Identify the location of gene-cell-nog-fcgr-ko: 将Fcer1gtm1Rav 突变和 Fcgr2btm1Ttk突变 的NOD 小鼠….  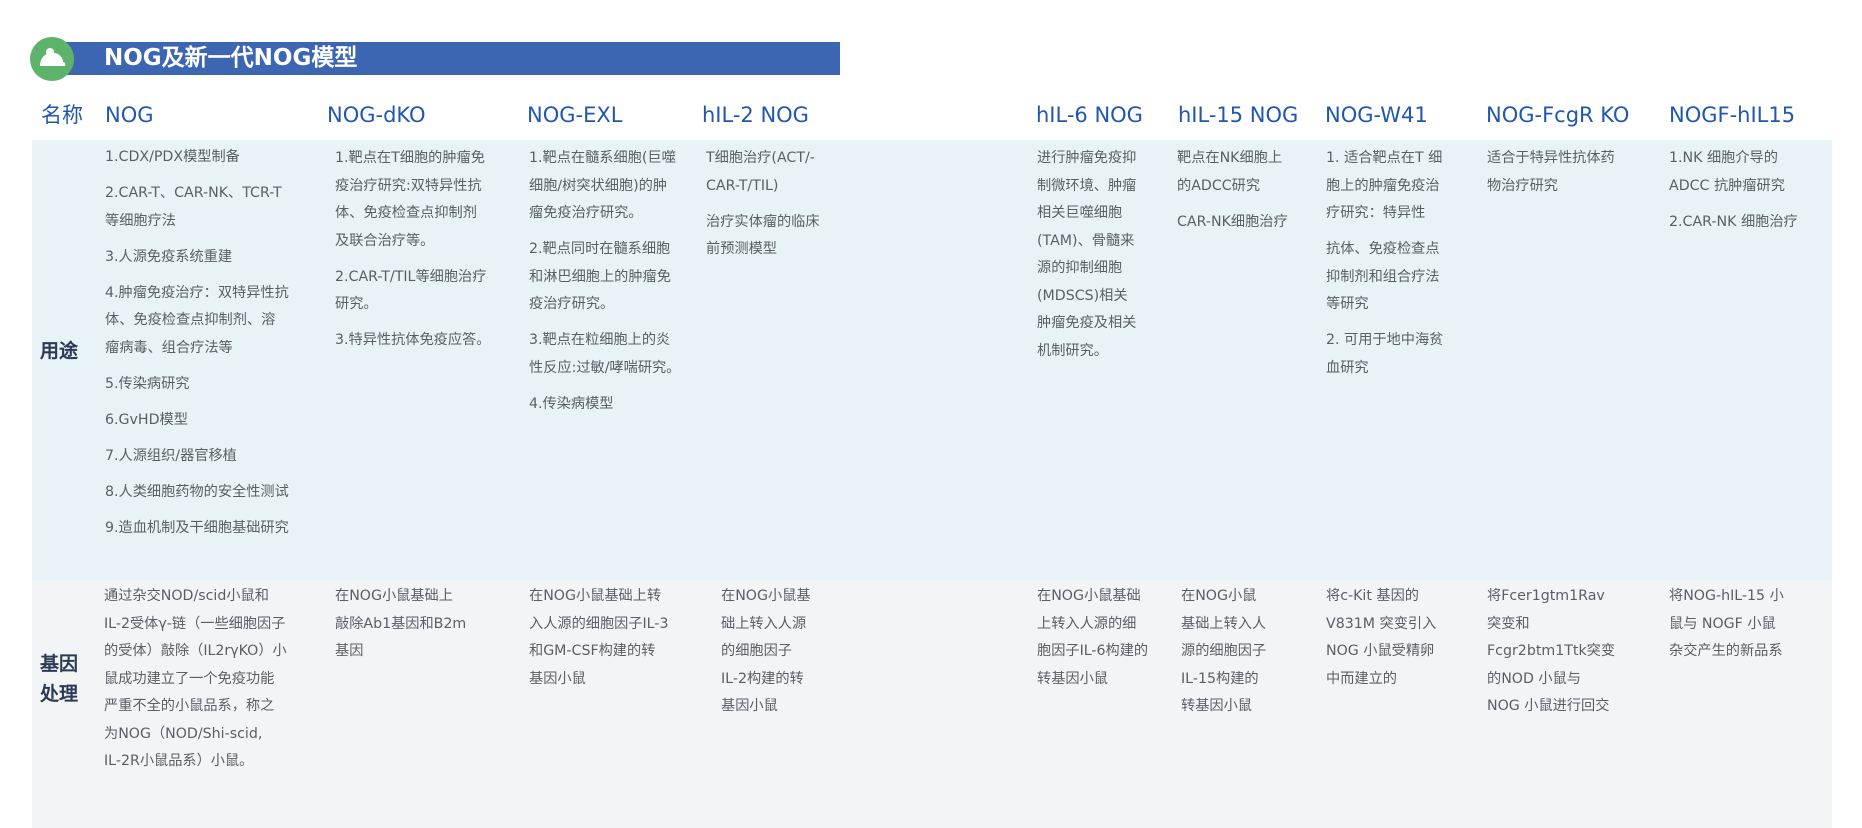
(1551, 651).